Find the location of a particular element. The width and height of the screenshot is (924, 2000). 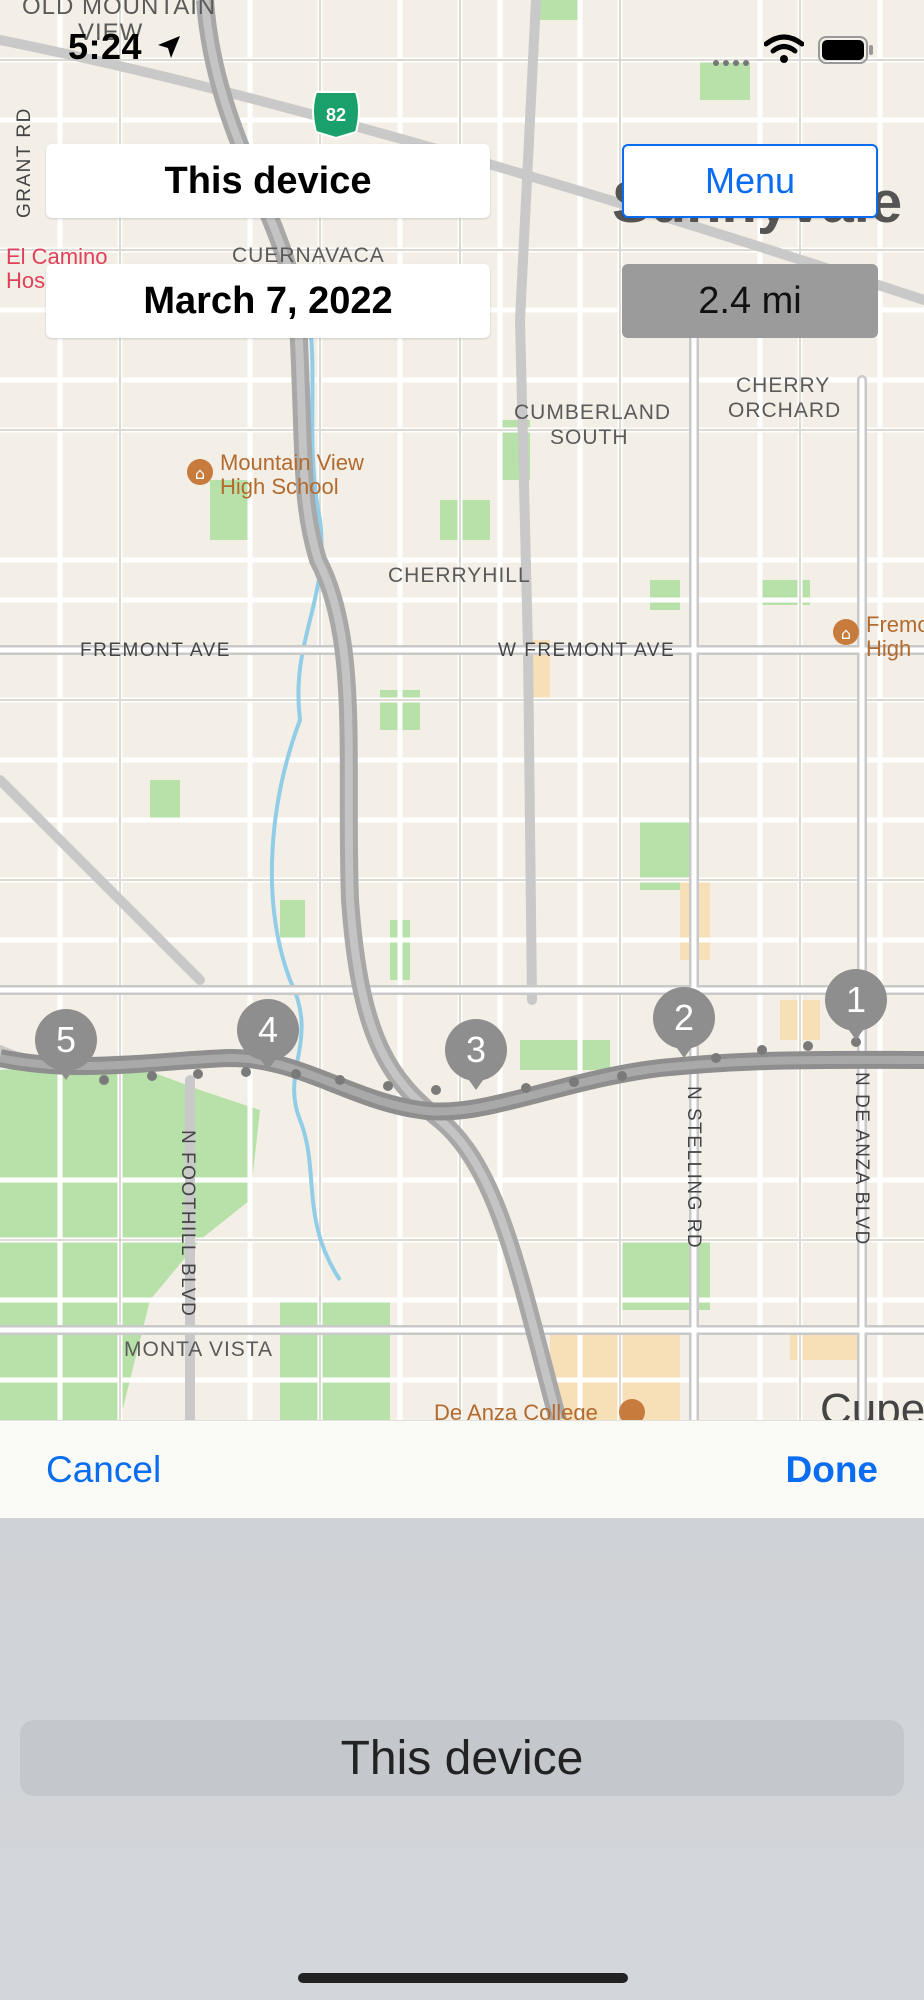

svg-text: 2 is located at coordinates (684, 1017).